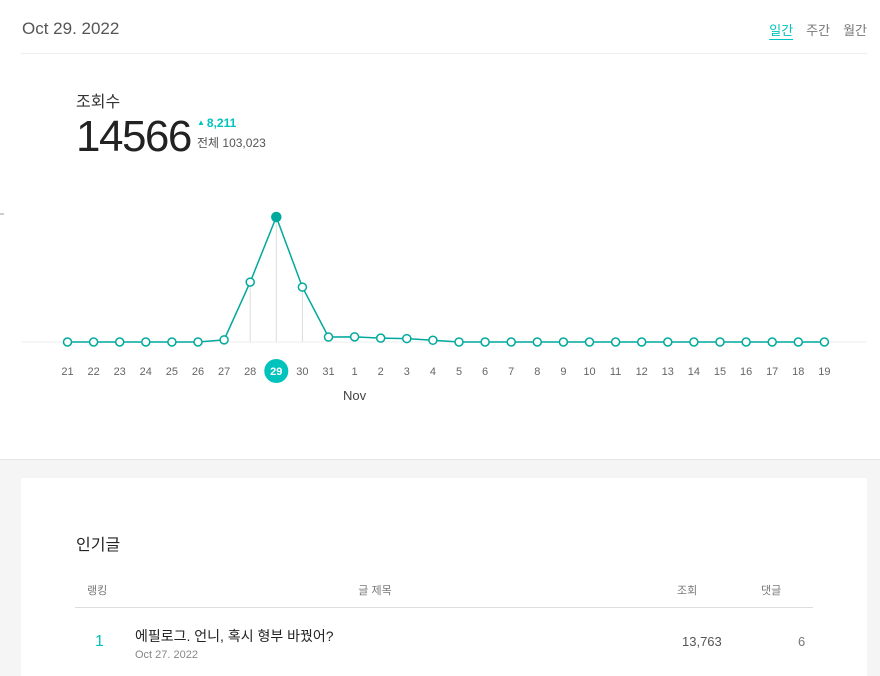 The image size is (880, 676). What do you see at coordinates (375, 591) in the screenshot?
I see `column-title: 글 제목` at bounding box center [375, 591].